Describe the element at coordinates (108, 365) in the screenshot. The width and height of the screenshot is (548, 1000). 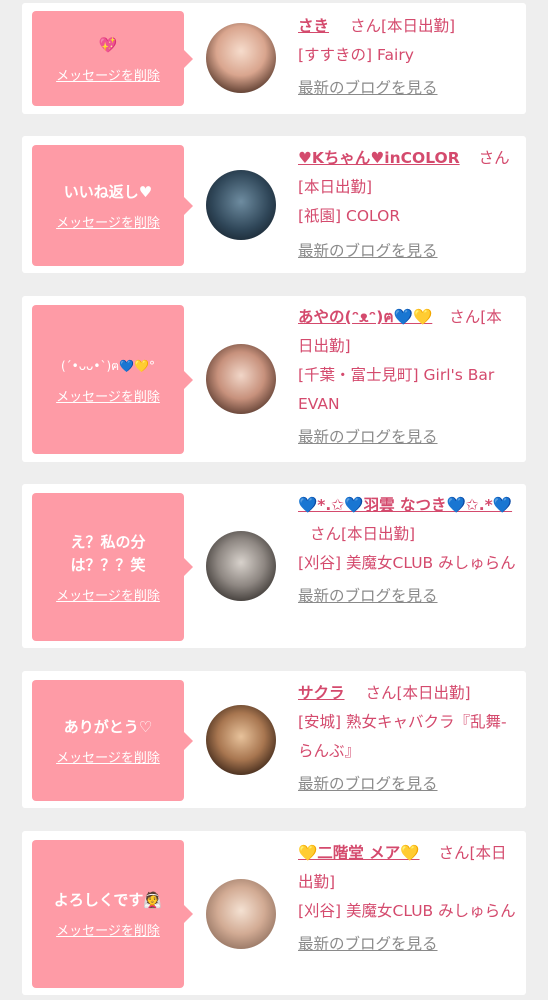
I see `message-text: (´•ᴗᴗ•`)ฅ💙💛°` at that location.